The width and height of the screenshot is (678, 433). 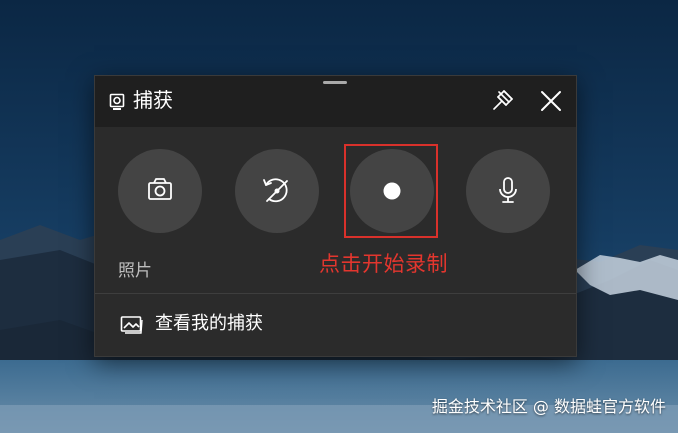 I want to click on record-last-30s-button, so click(x=277, y=191).